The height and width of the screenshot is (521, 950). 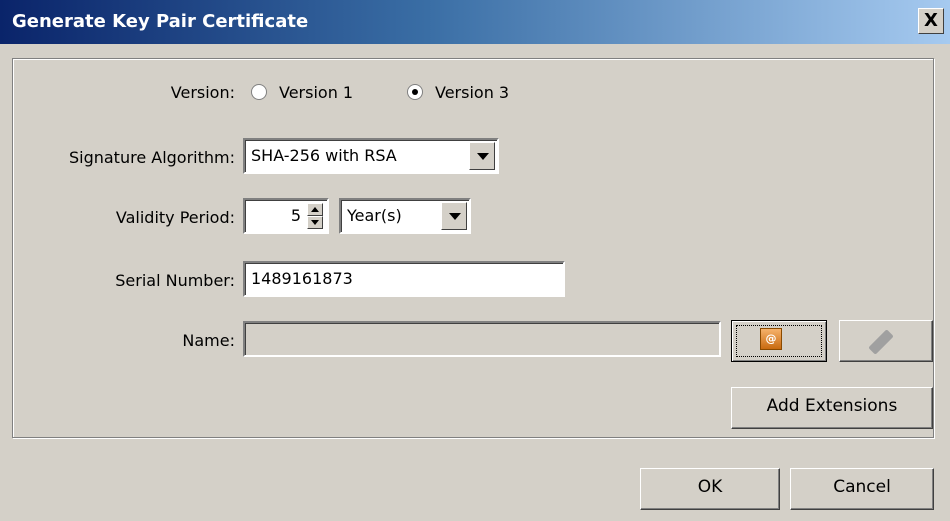 I want to click on add-extensions-button: Add Extensions, so click(x=832, y=408).